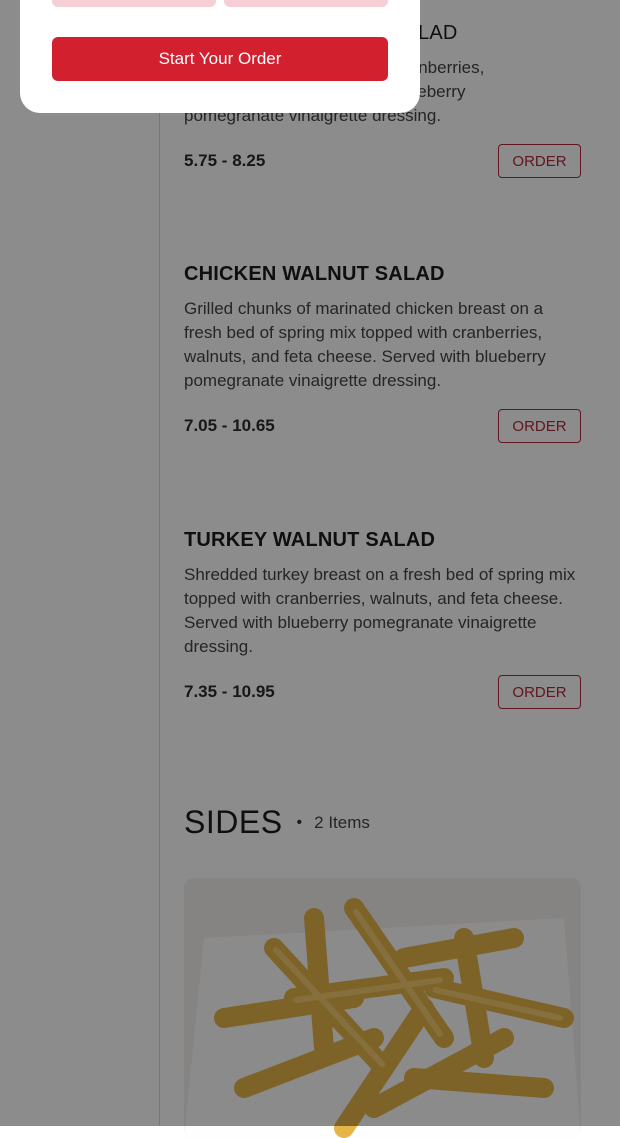 The width and height of the screenshot is (620, 1138). What do you see at coordinates (220, 59) in the screenshot?
I see `start-order-button: Start Your Order` at bounding box center [220, 59].